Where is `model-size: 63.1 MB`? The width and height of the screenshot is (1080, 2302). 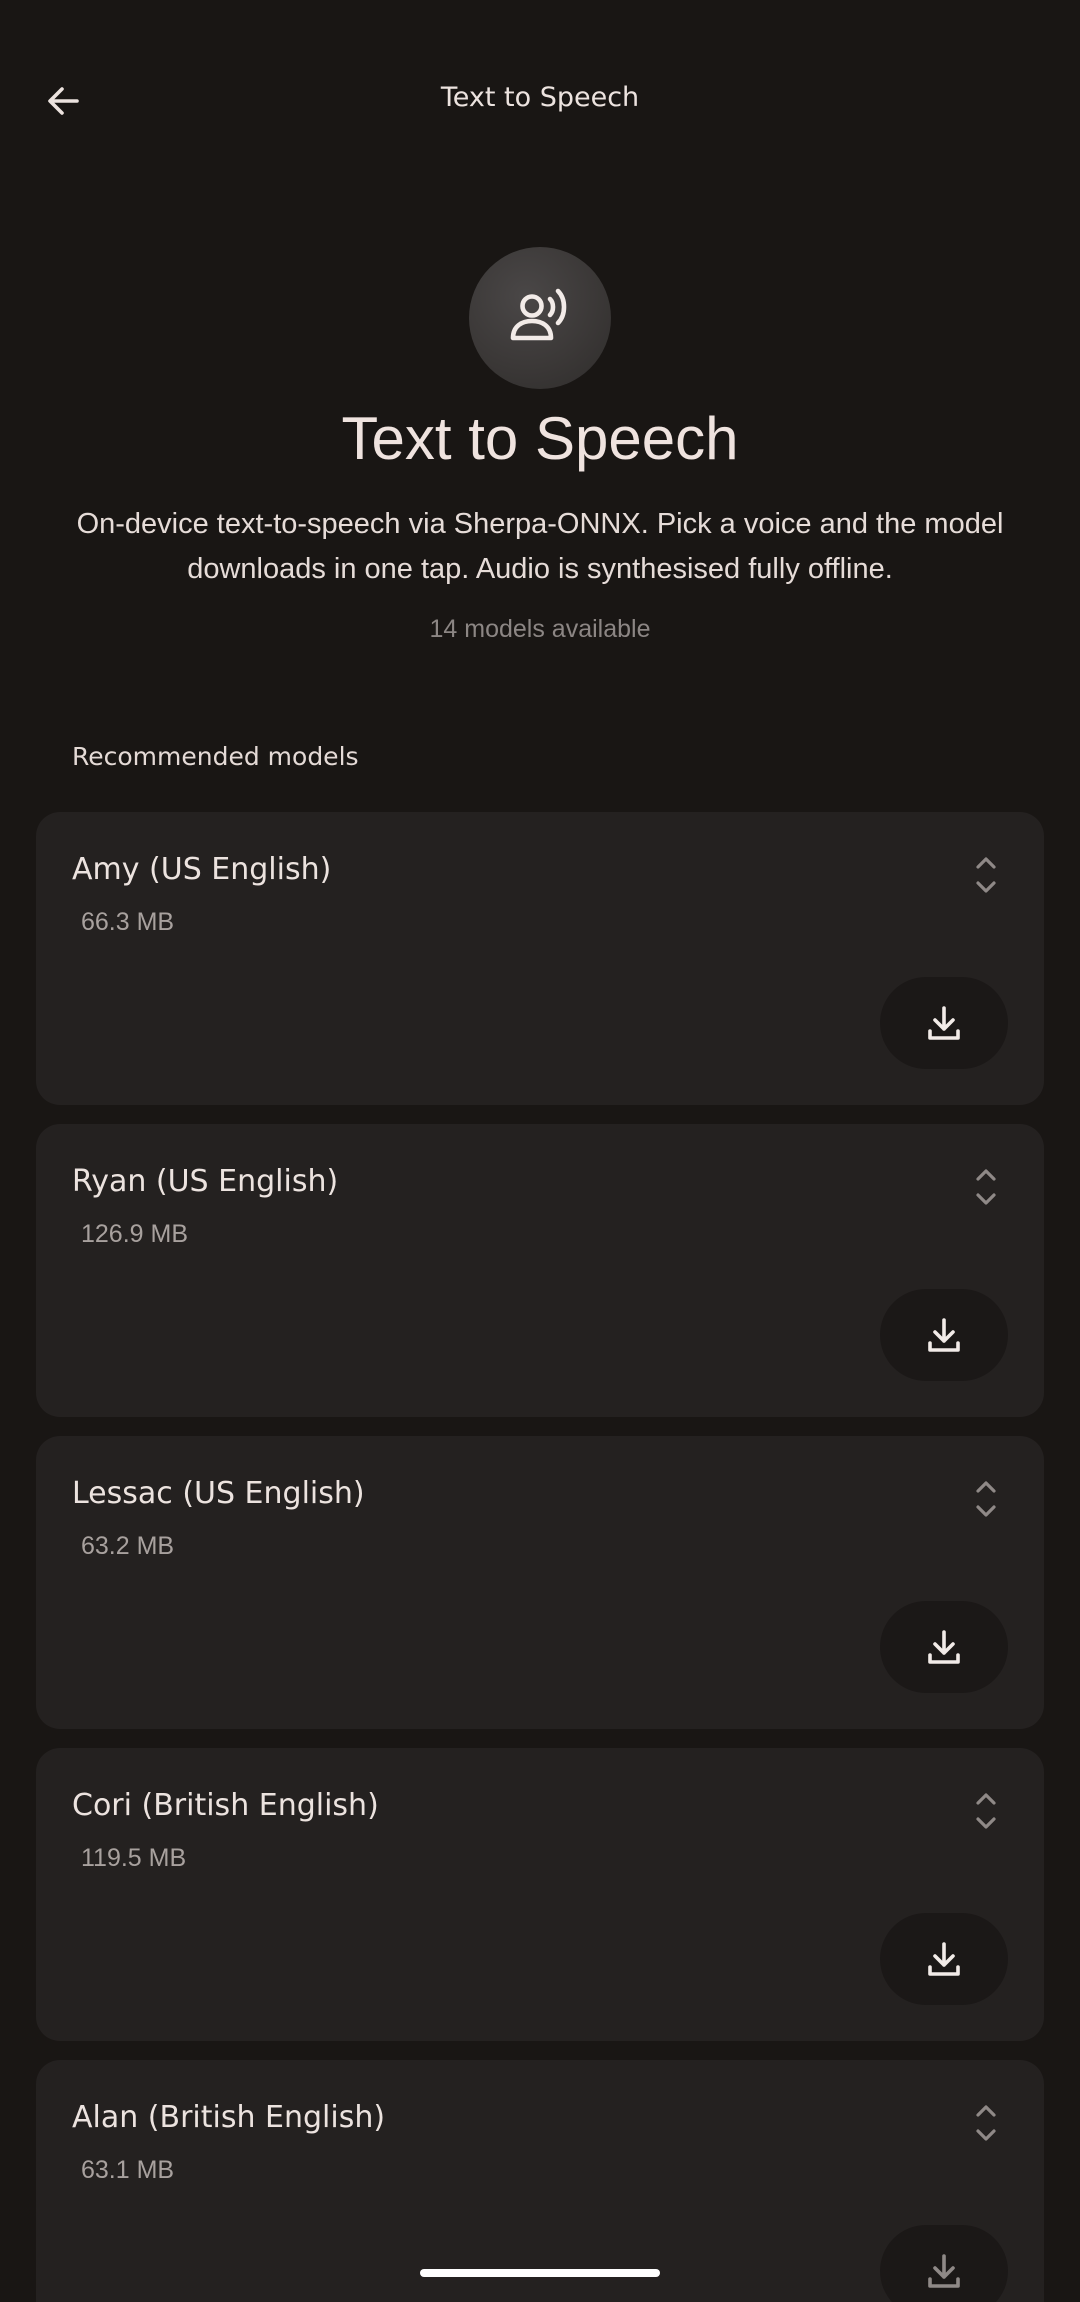 model-size: 63.1 MB is located at coordinates (128, 2170).